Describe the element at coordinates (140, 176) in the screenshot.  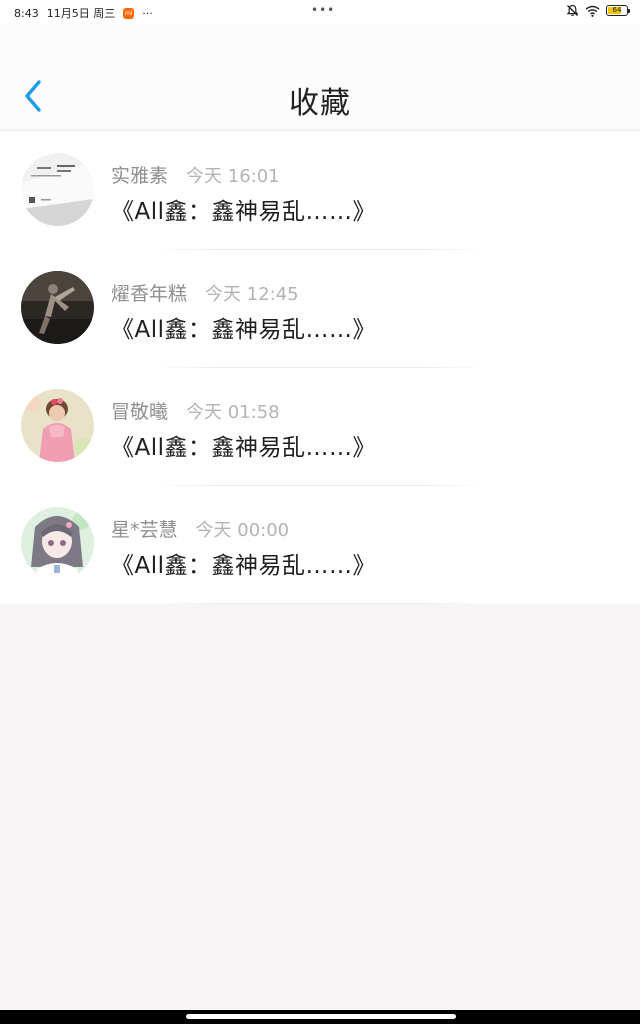
I see `author-name: 实雅素` at that location.